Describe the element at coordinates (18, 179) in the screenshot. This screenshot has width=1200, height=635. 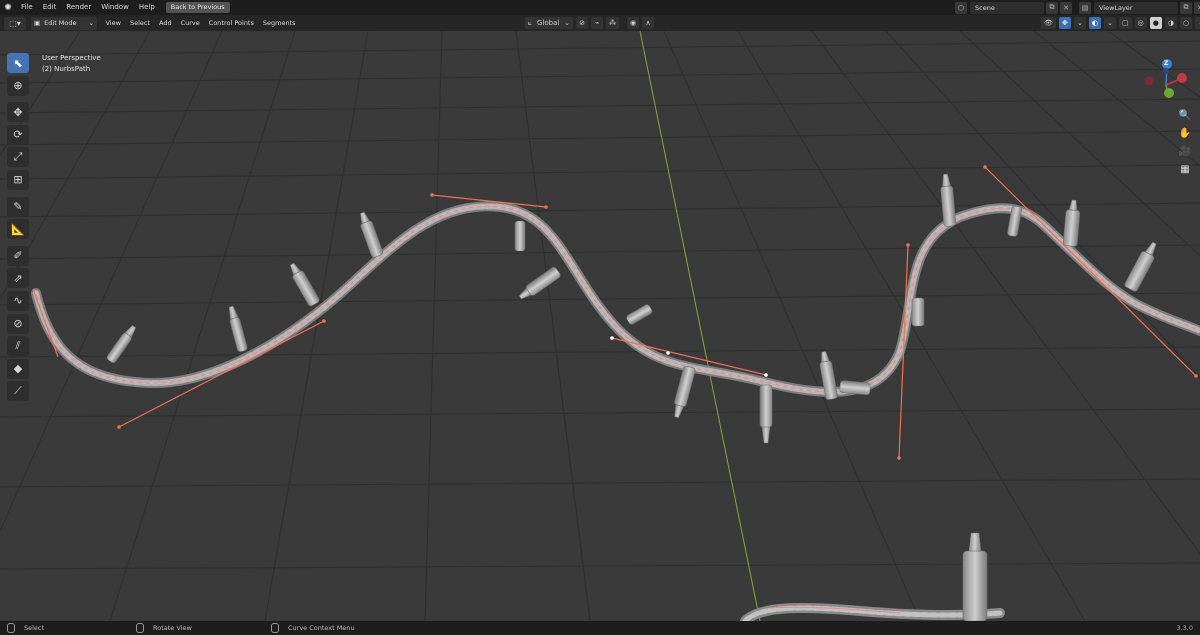
I see `transform-tool-icon: ⊞` at that location.